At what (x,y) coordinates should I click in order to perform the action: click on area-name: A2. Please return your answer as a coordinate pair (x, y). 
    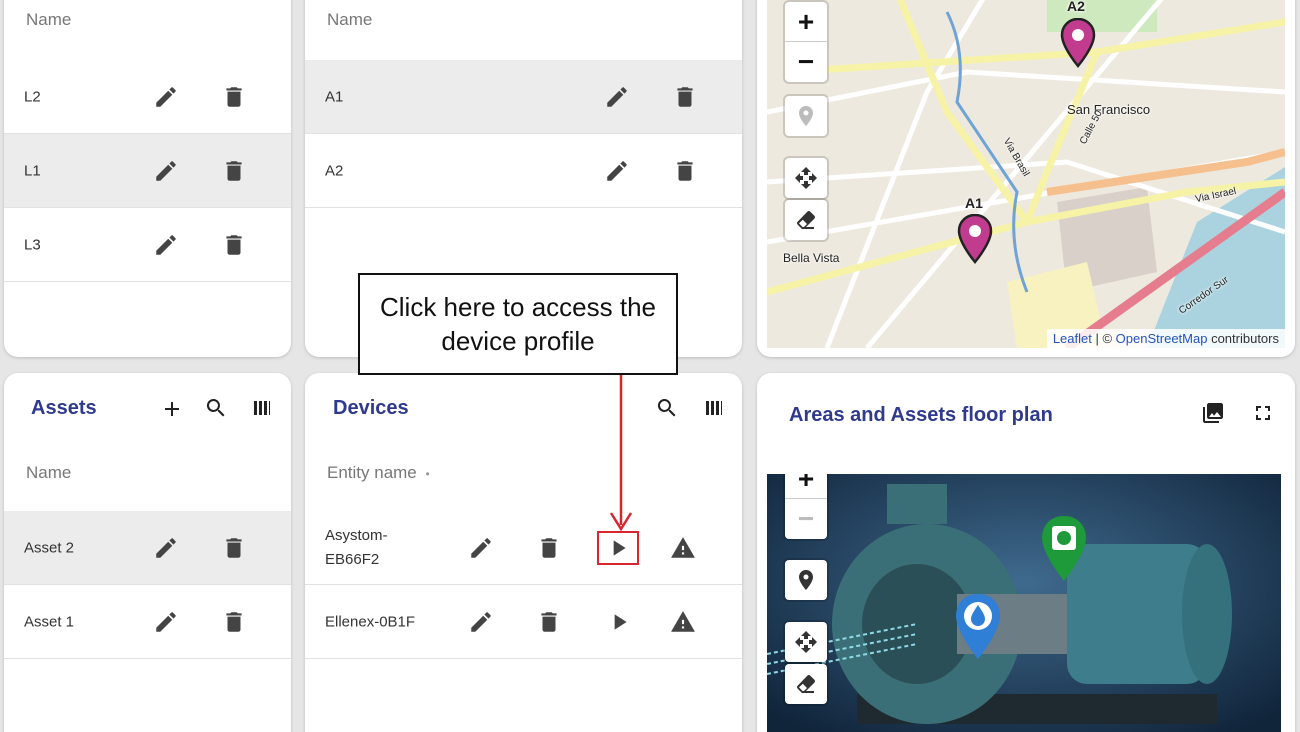
    Looking at the image, I should click on (334, 170).